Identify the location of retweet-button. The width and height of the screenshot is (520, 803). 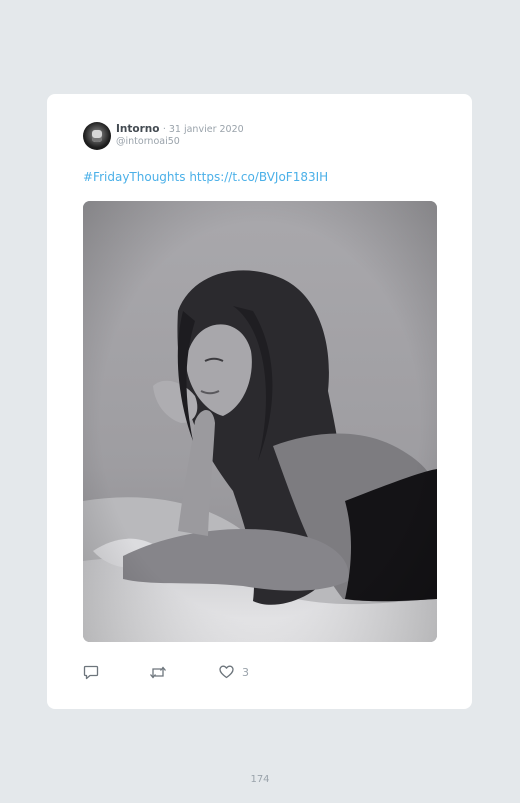
(158, 672).